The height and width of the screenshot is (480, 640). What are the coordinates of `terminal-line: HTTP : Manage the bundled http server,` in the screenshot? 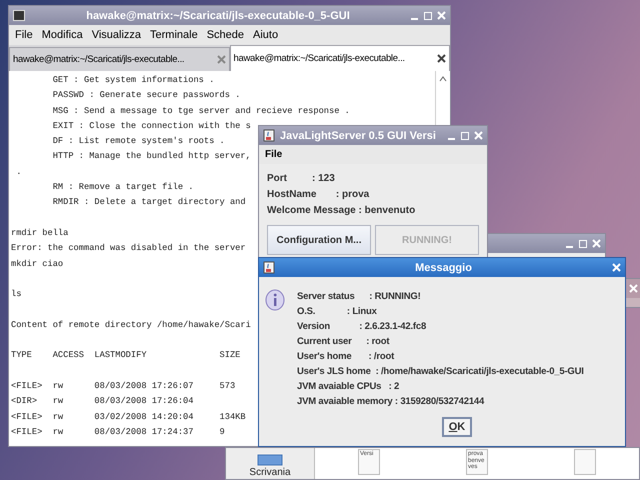 It's located at (151, 157).